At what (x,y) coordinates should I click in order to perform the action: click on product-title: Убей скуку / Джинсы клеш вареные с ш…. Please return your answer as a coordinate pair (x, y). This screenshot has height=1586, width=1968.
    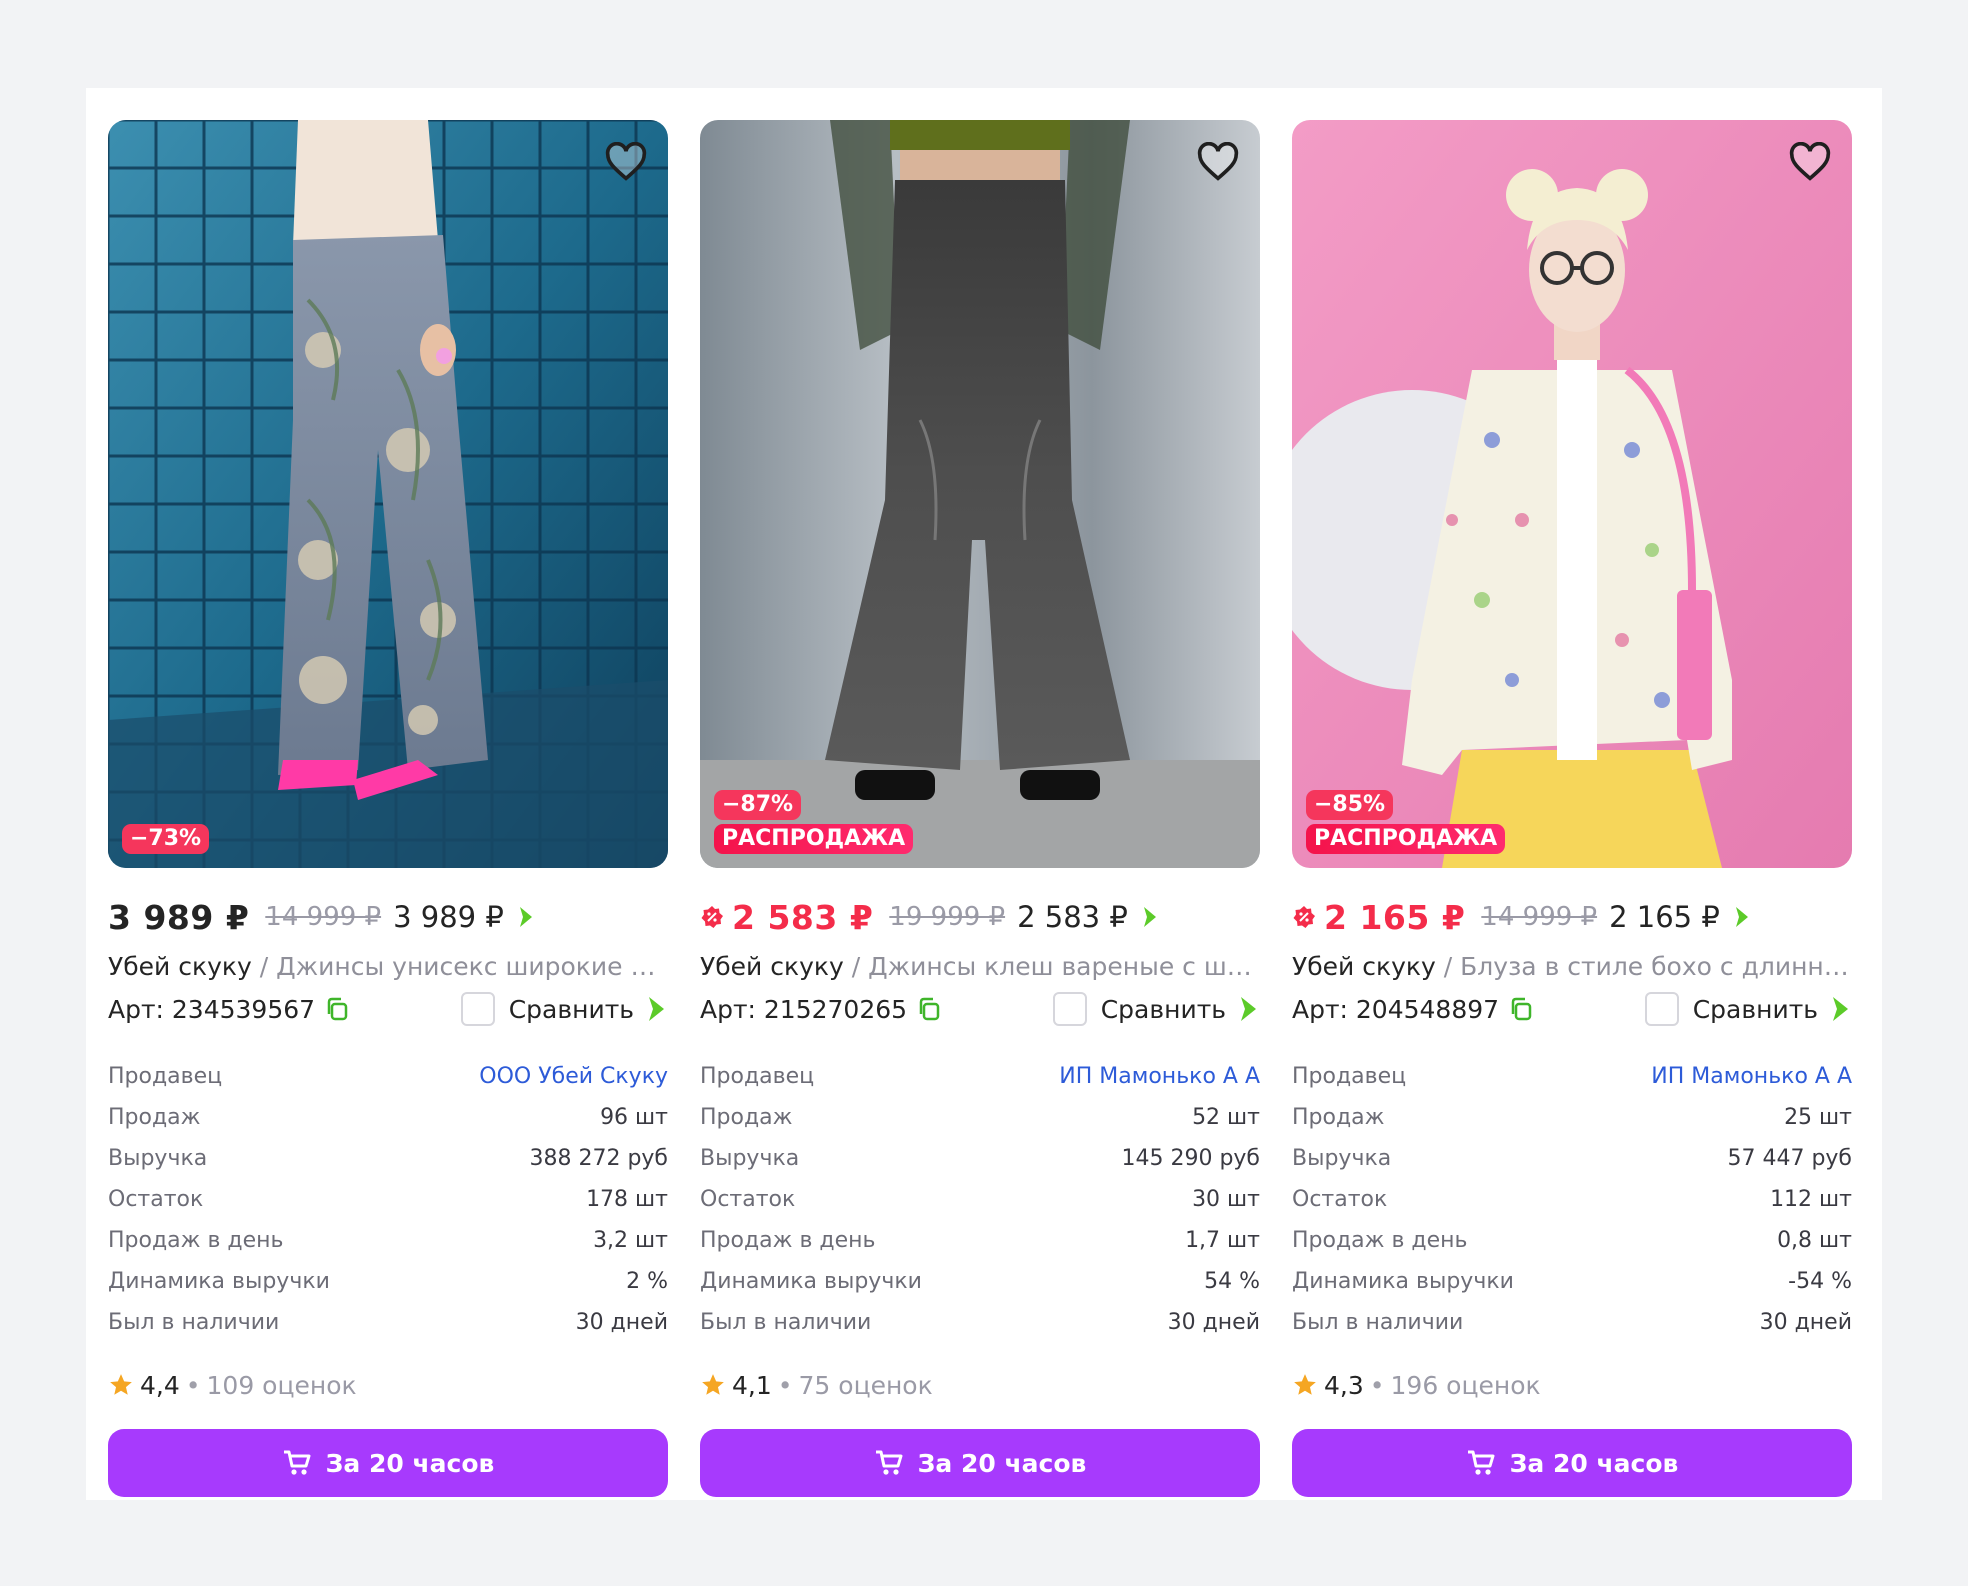
    Looking at the image, I should click on (980, 967).